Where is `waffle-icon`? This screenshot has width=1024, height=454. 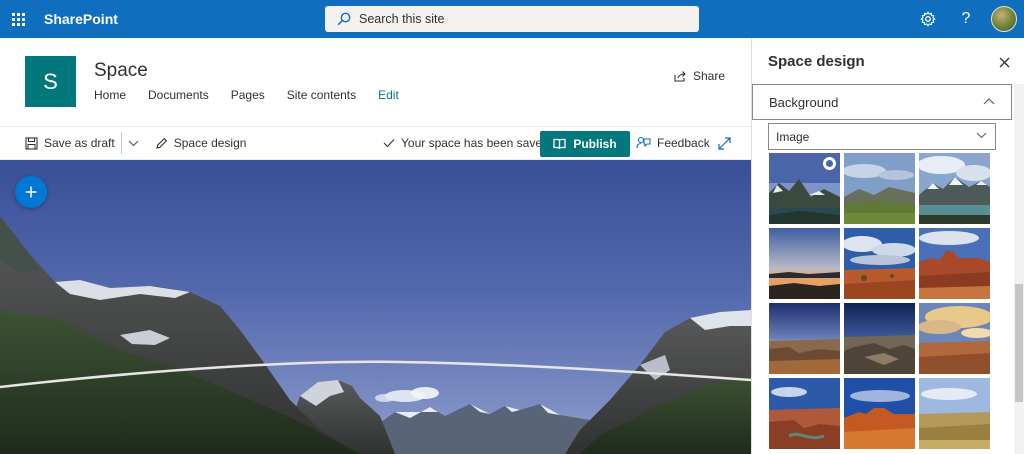 waffle-icon is located at coordinates (18, 19).